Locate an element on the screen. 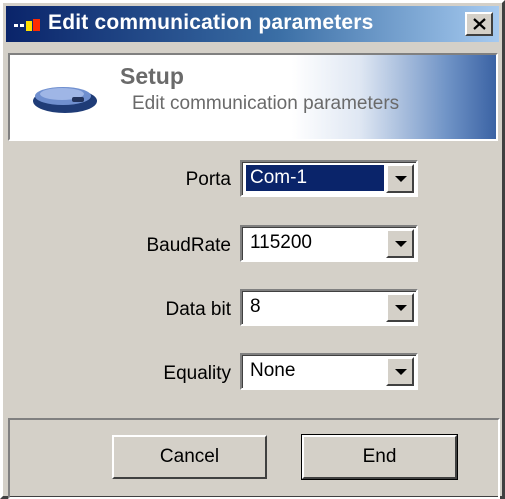 The image size is (505, 499). header-subtitle: Edit communication parameters is located at coordinates (266, 103).